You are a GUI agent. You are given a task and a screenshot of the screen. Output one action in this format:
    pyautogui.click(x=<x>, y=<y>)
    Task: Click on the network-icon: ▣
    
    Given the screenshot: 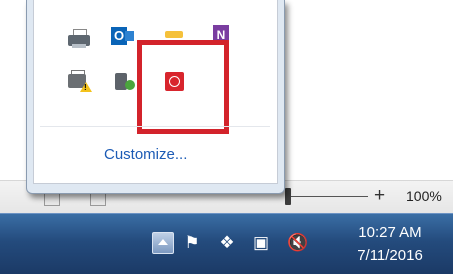 What is the action you would take?
    pyautogui.click(x=261, y=243)
    